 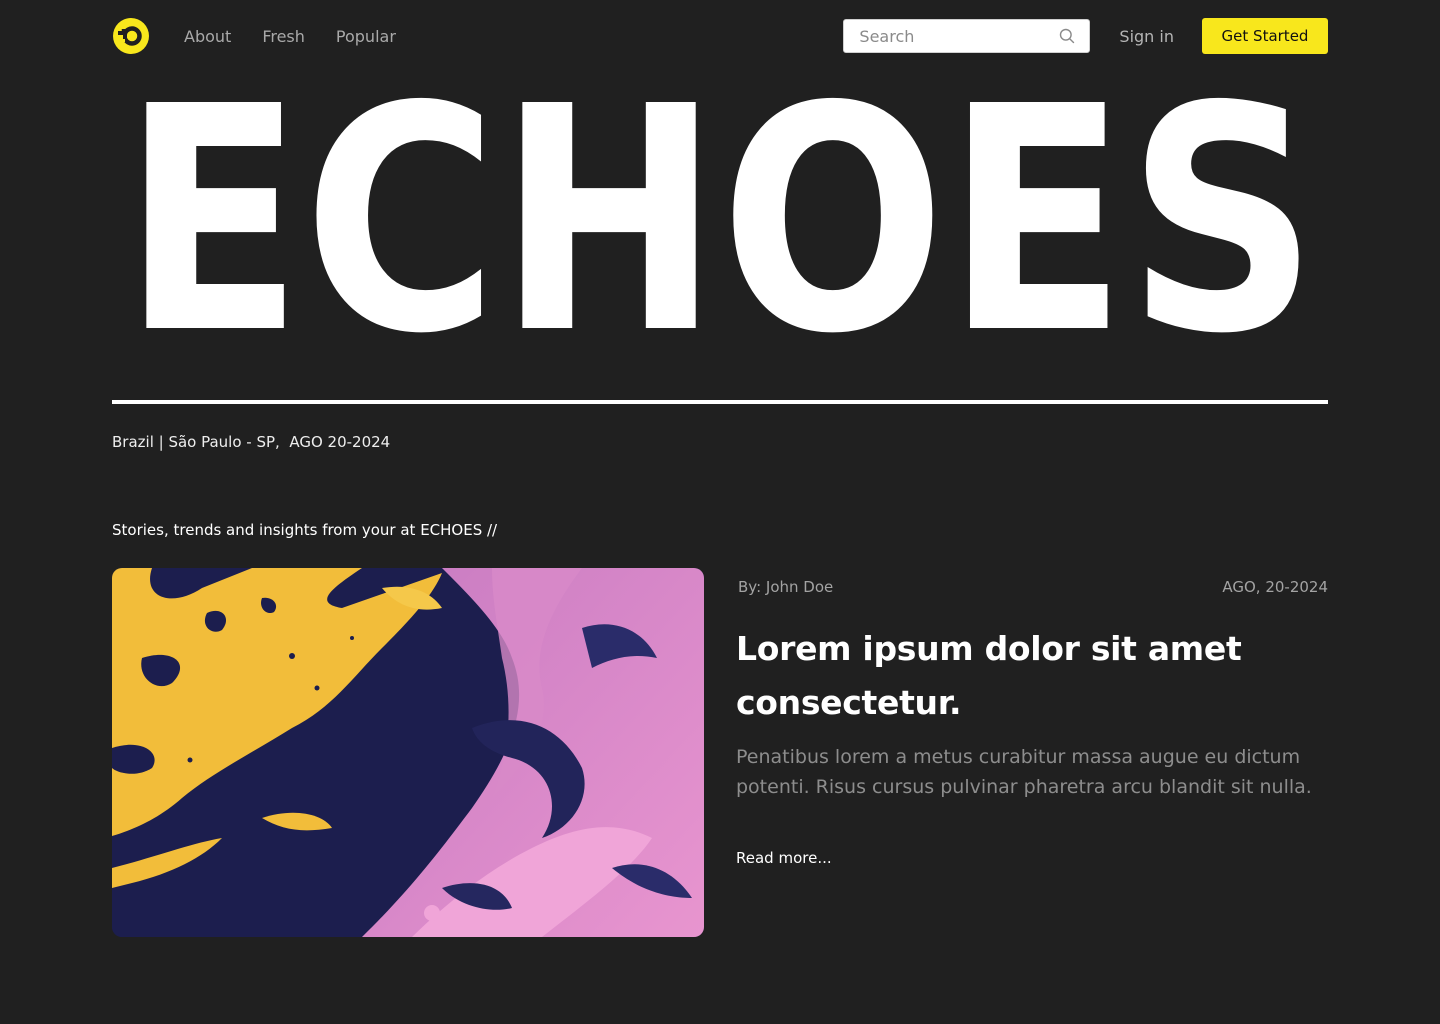 I want to click on main-nav: About Fresh Popular, so click(x=290, y=36).